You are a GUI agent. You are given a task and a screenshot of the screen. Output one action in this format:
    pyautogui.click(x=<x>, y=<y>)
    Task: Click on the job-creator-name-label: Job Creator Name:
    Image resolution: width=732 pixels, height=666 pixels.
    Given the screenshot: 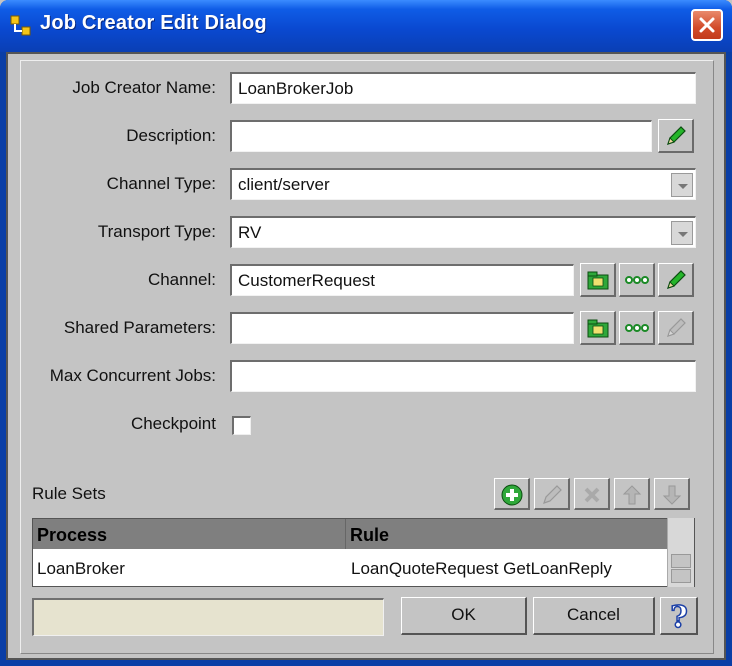 What is the action you would take?
    pyautogui.click(x=144, y=87)
    